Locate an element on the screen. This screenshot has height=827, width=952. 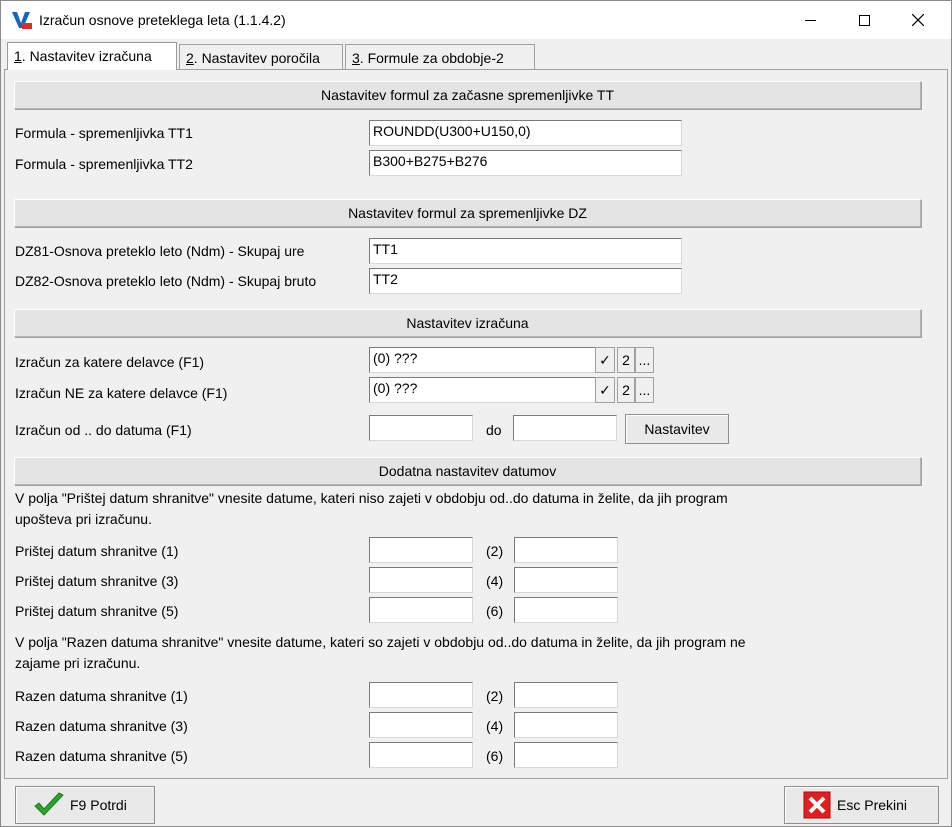
workers-exclude-input: (0) ??? is located at coordinates (492, 390).